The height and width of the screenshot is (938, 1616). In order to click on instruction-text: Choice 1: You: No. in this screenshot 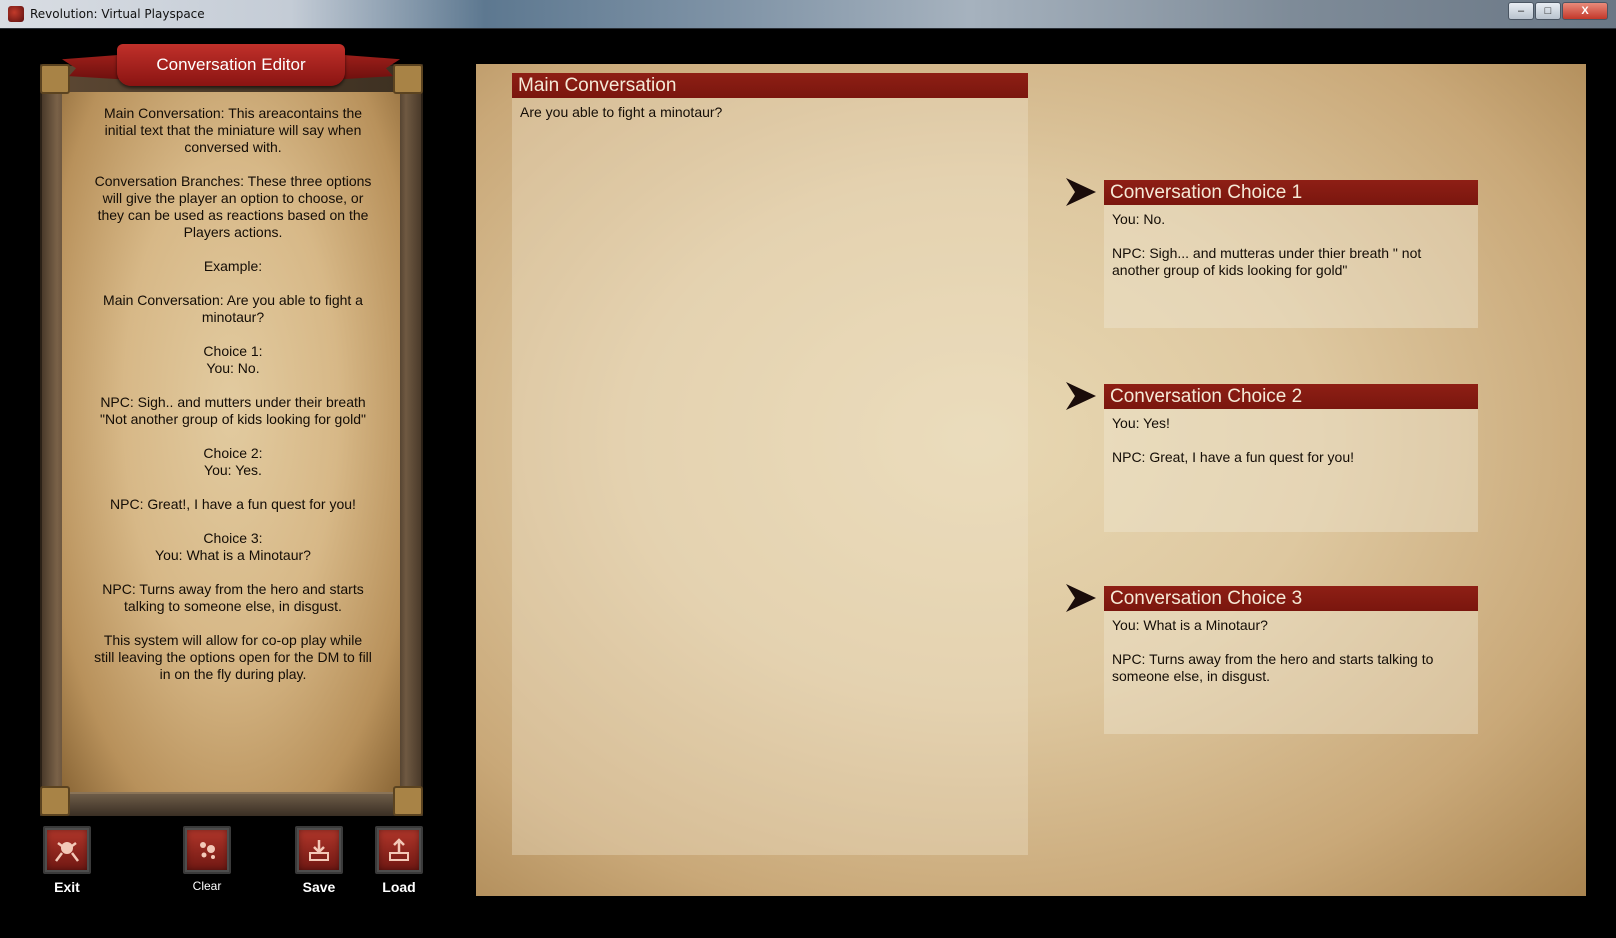, I will do `click(233, 359)`.